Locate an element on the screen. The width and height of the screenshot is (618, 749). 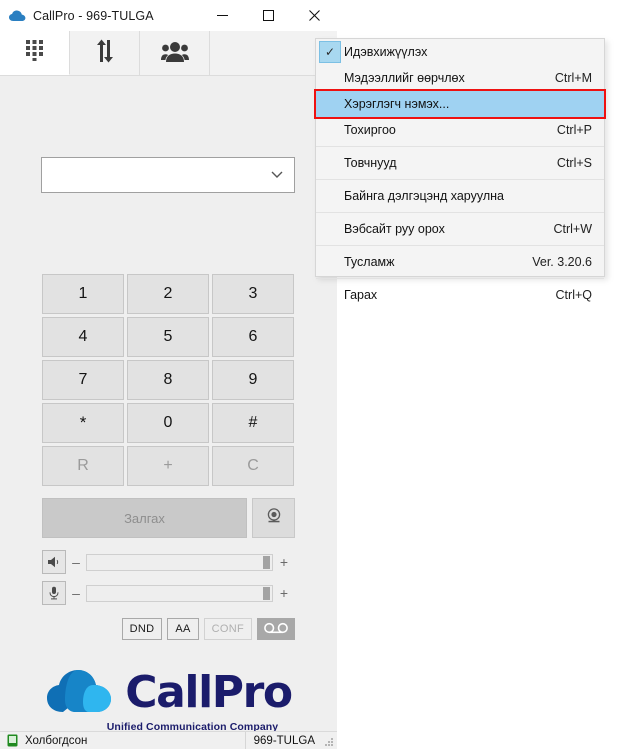
key-6: 6 is located at coordinates (253, 337).